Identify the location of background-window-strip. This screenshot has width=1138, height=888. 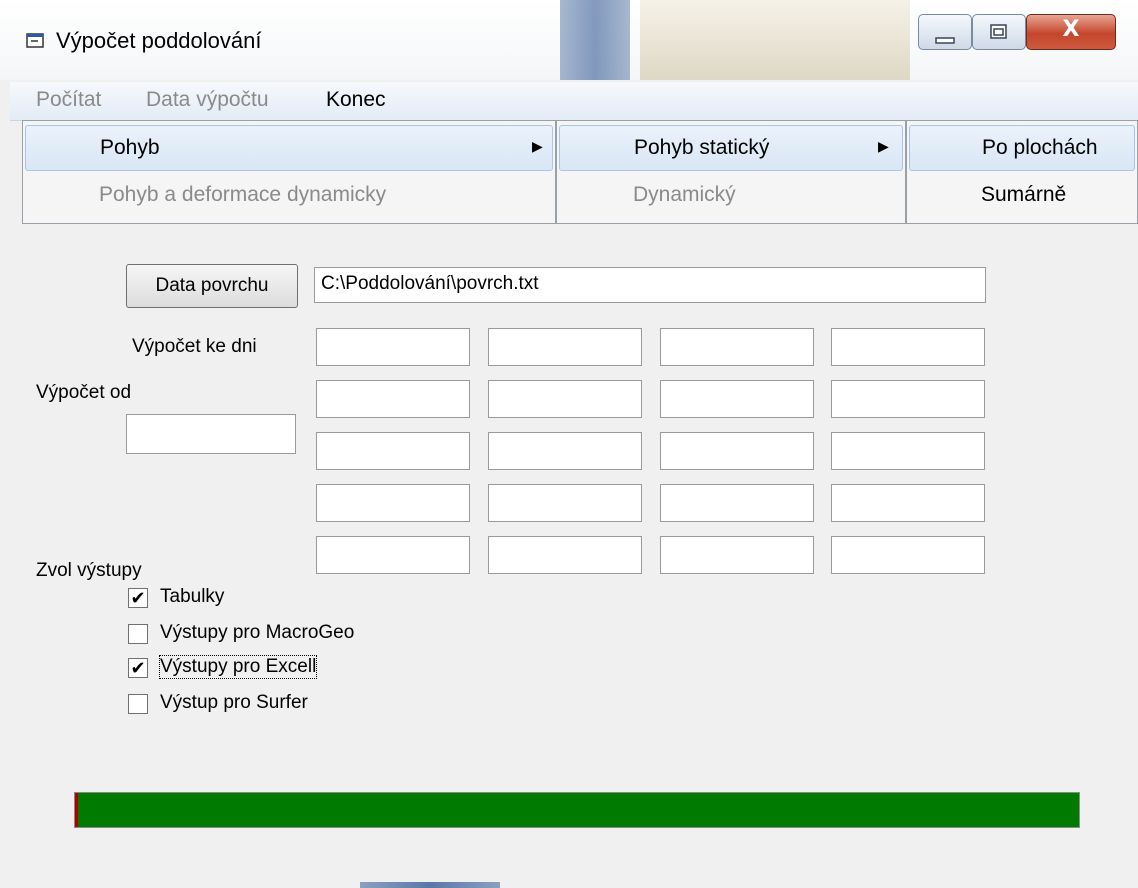
(775, 40).